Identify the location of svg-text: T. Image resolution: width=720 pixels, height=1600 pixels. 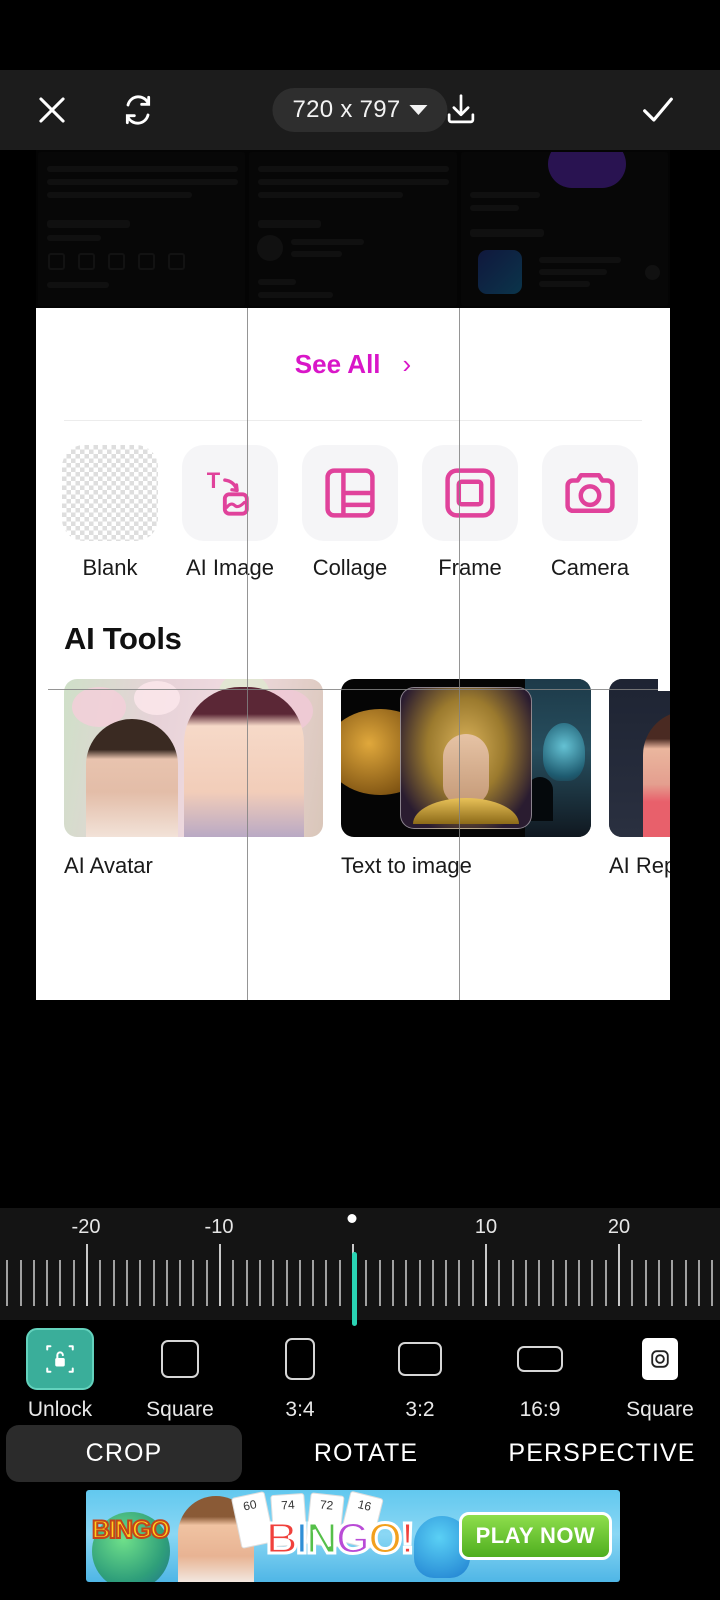
(214, 480).